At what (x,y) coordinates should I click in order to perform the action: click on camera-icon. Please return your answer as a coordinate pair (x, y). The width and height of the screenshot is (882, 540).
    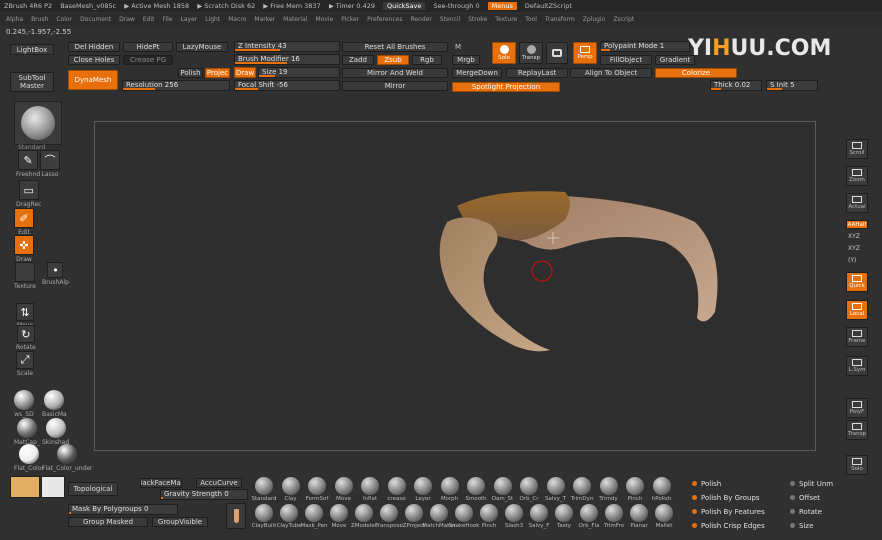
    Looking at the image, I should click on (557, 53).